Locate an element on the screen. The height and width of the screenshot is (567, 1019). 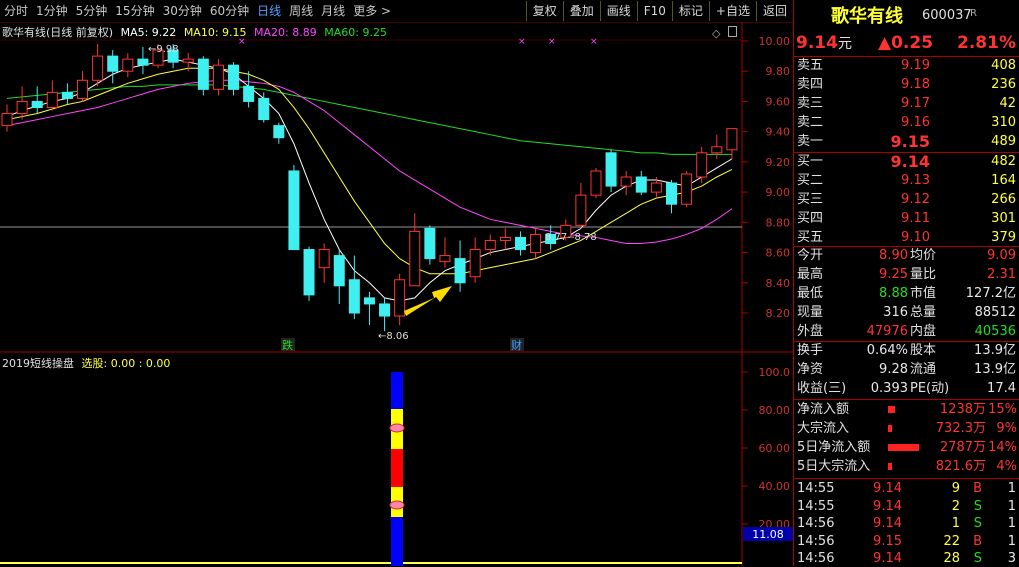
current-price: 9.14 is located at coordinates (817, 43).